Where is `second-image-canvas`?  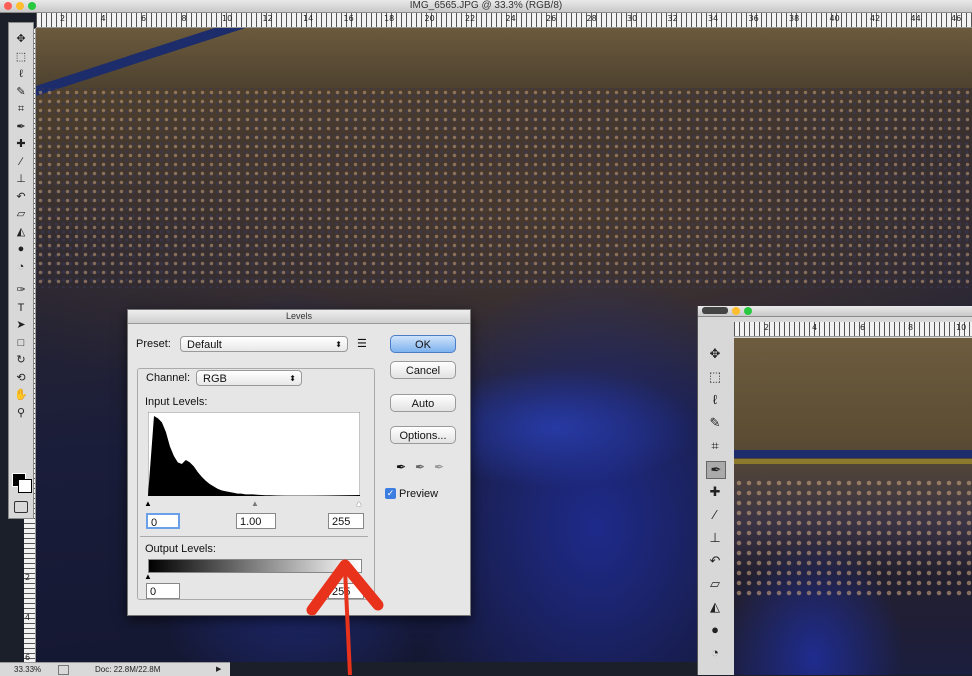 second-image-canvas is located at coordinates (853, 506).